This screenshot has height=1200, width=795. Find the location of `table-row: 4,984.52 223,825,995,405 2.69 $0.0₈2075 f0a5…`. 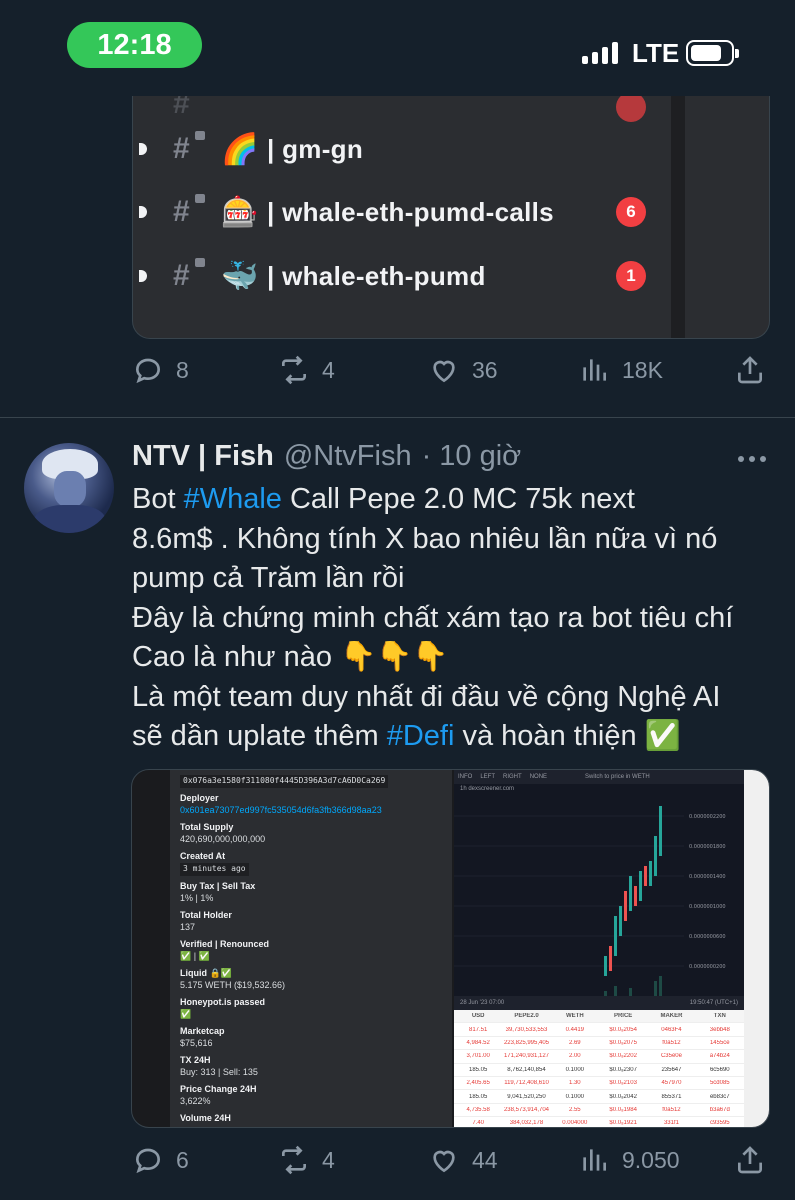

table-row: 4,984.52 223,825,995,405 2.69 $0.0₈2075 f0a5… is located at coordinates (599, 1044).